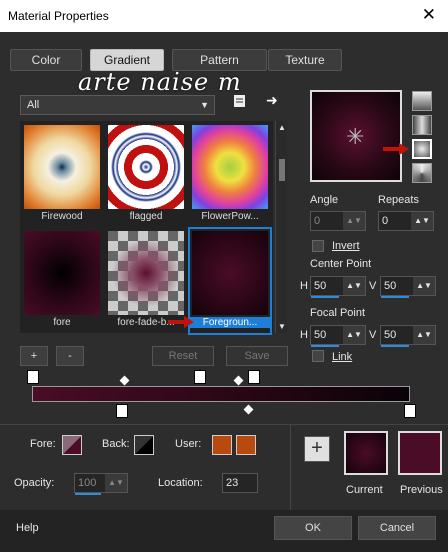  Describe the element at coordinates (385, 221) in the screenshot. I see `repeats-value: 0` at that location.